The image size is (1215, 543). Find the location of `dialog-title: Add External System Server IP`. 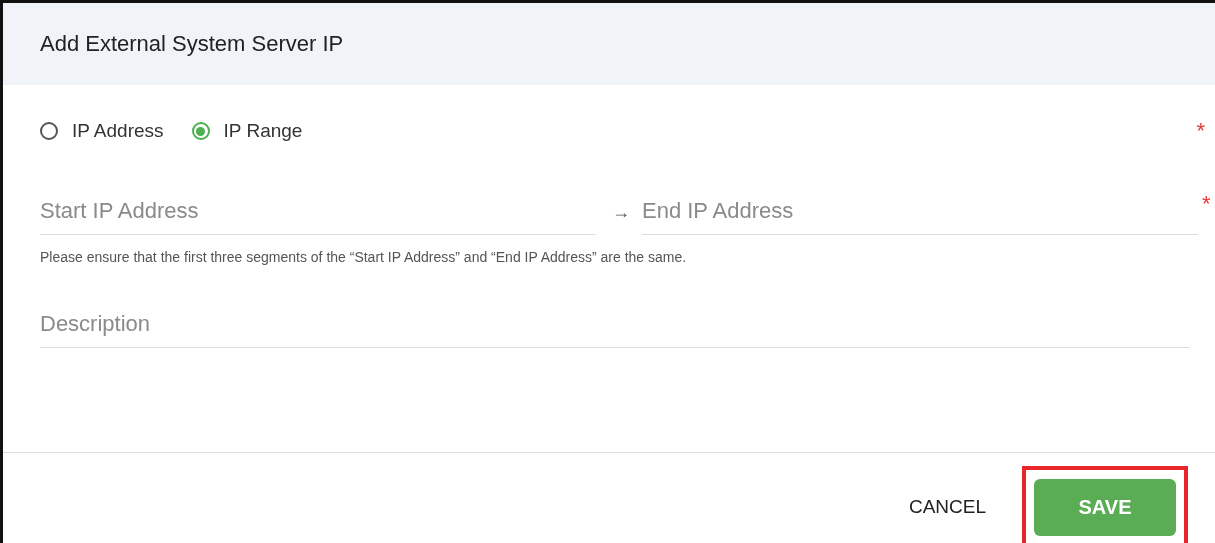

dialog-title: Add External System Server IP is located at coordinates (192, 44).